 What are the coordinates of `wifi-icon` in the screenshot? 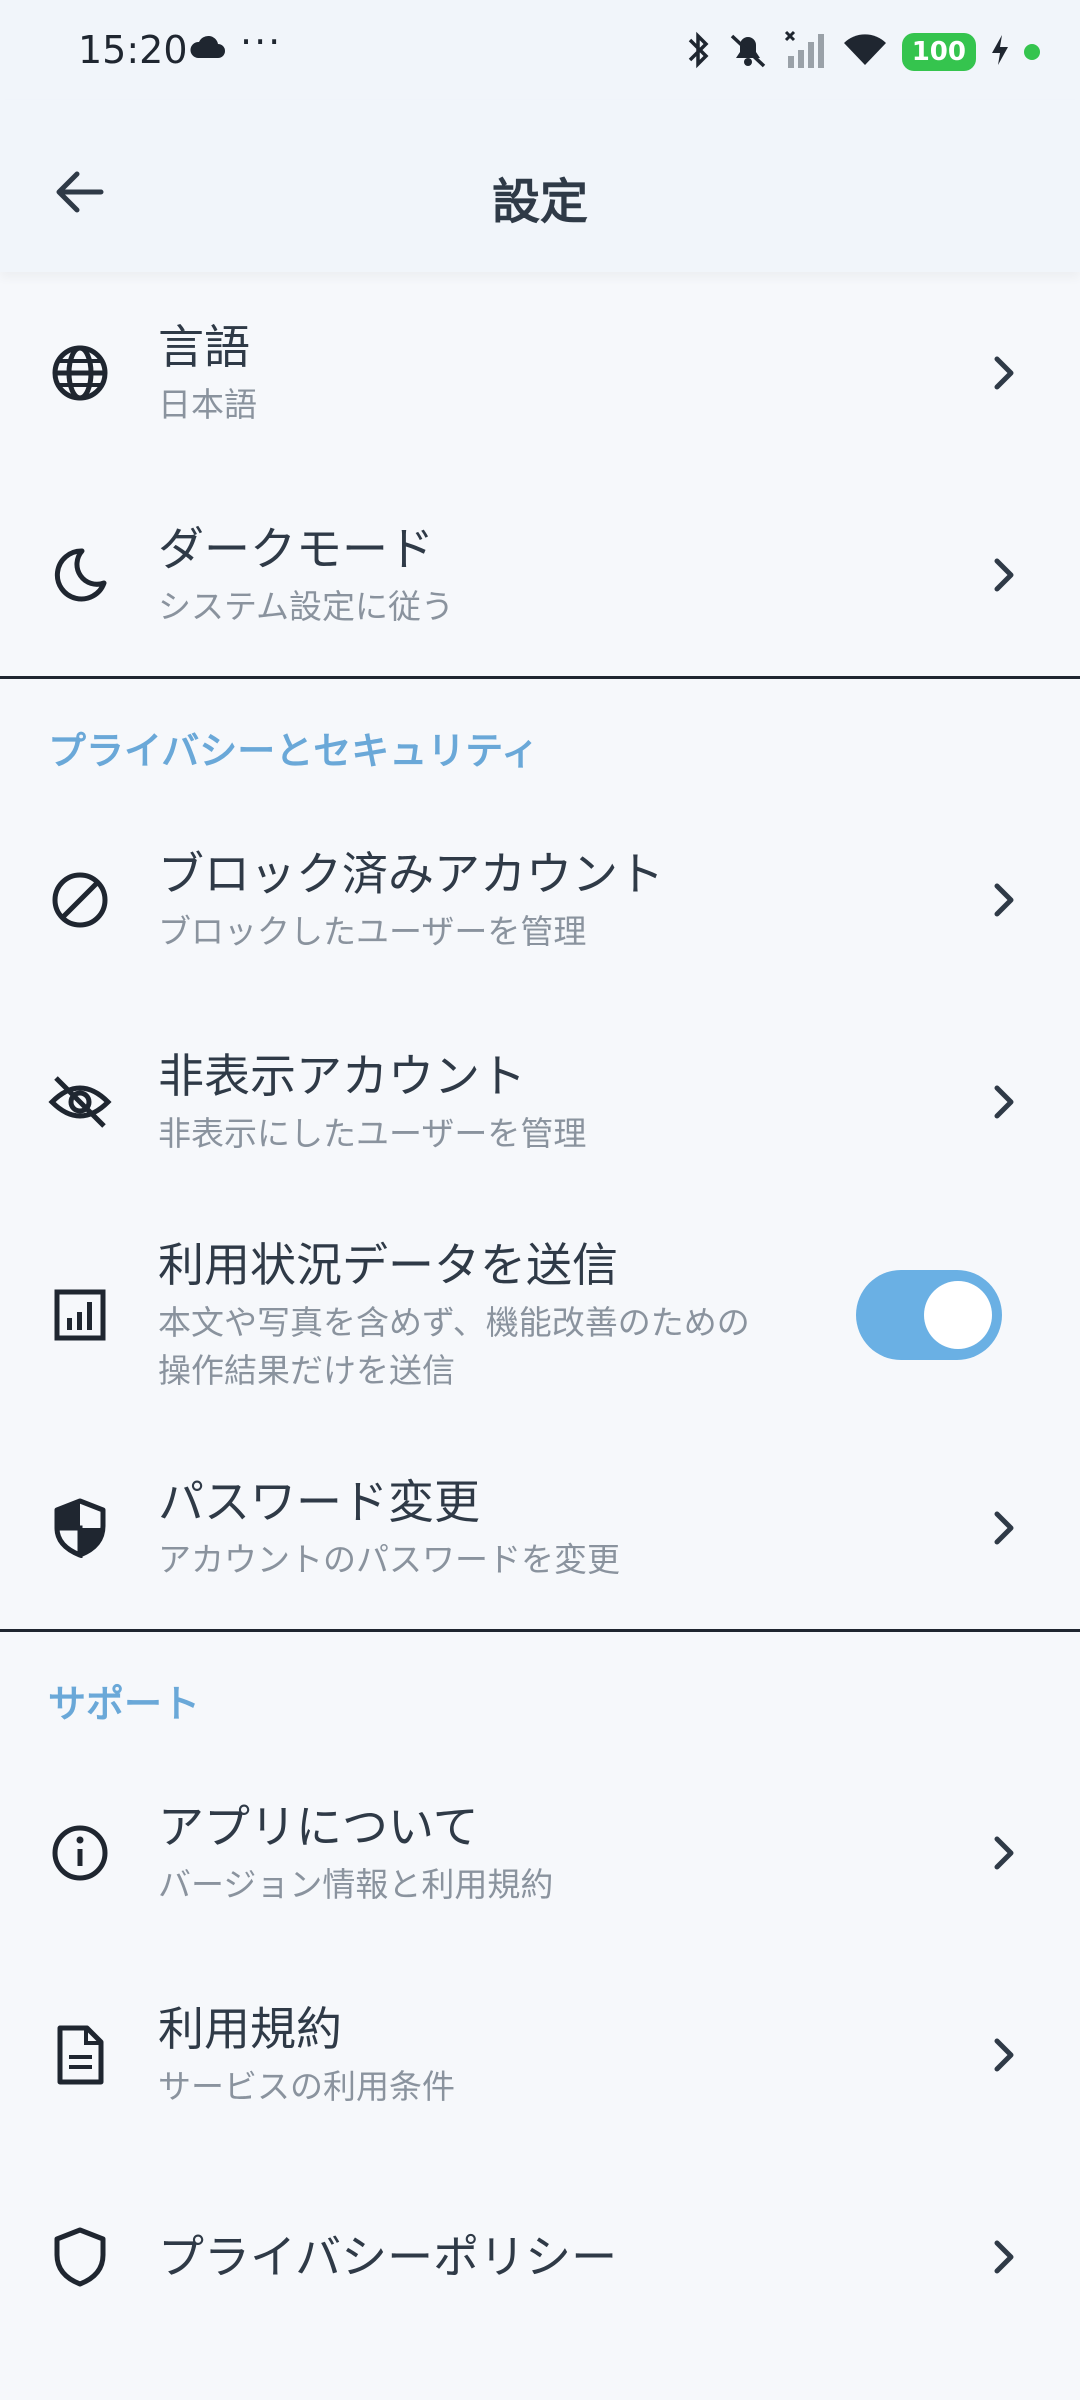 It's located at (865, 52).